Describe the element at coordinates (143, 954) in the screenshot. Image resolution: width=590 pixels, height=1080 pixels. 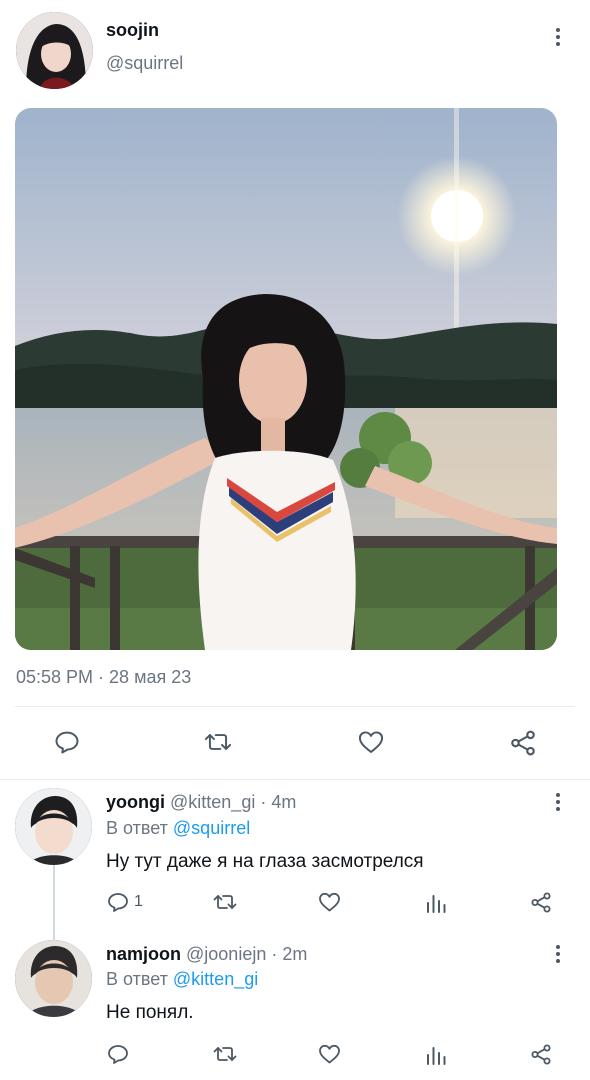
I see `reply-author-name: namjoon` at that location.